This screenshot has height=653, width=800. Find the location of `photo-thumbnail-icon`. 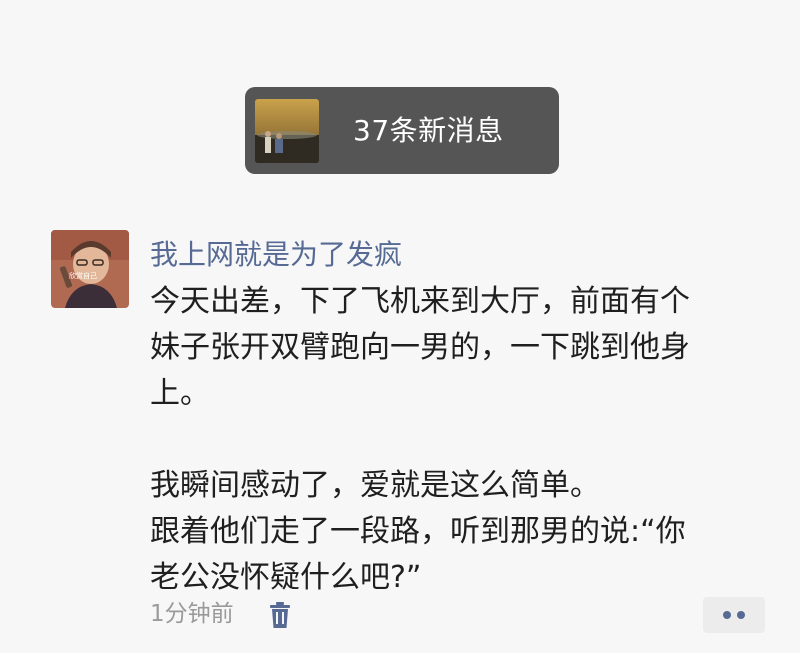

photo-thumbnail-icon is located at coordinates (287, 131).